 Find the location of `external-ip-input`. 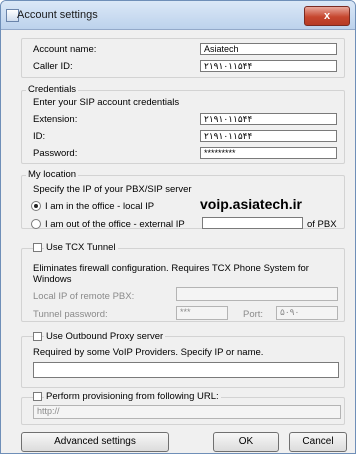

external-ip-input is located at coordinates (252, 223).